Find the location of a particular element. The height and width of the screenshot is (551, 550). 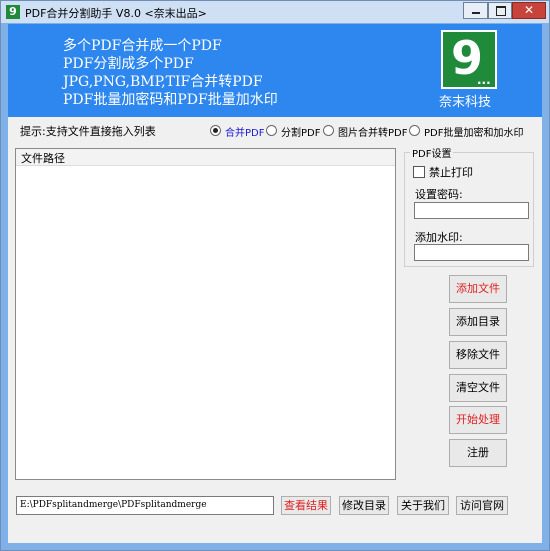

watermark-field is located at coordinates (471, 252).